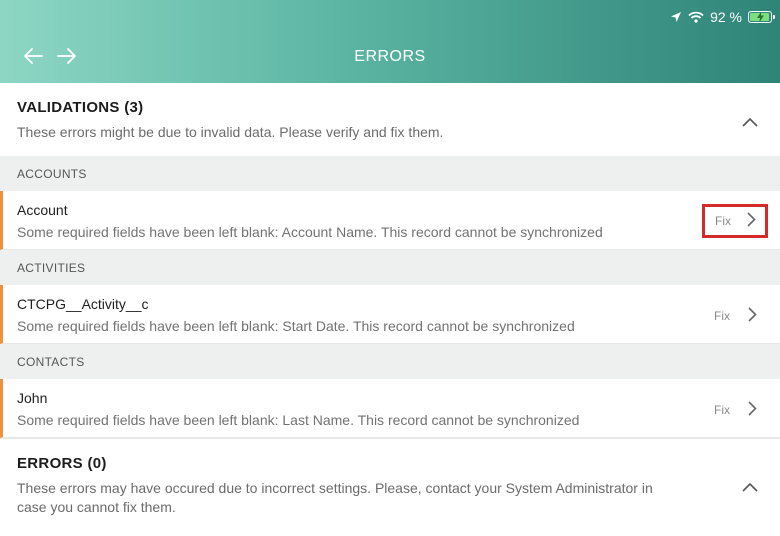 Image resolution: width=780 pixels, height=536 pixels. What do you see at coordinates (42, 210) in the screenshot?
I see `row-title: Account` at bounding box center [42, 210].